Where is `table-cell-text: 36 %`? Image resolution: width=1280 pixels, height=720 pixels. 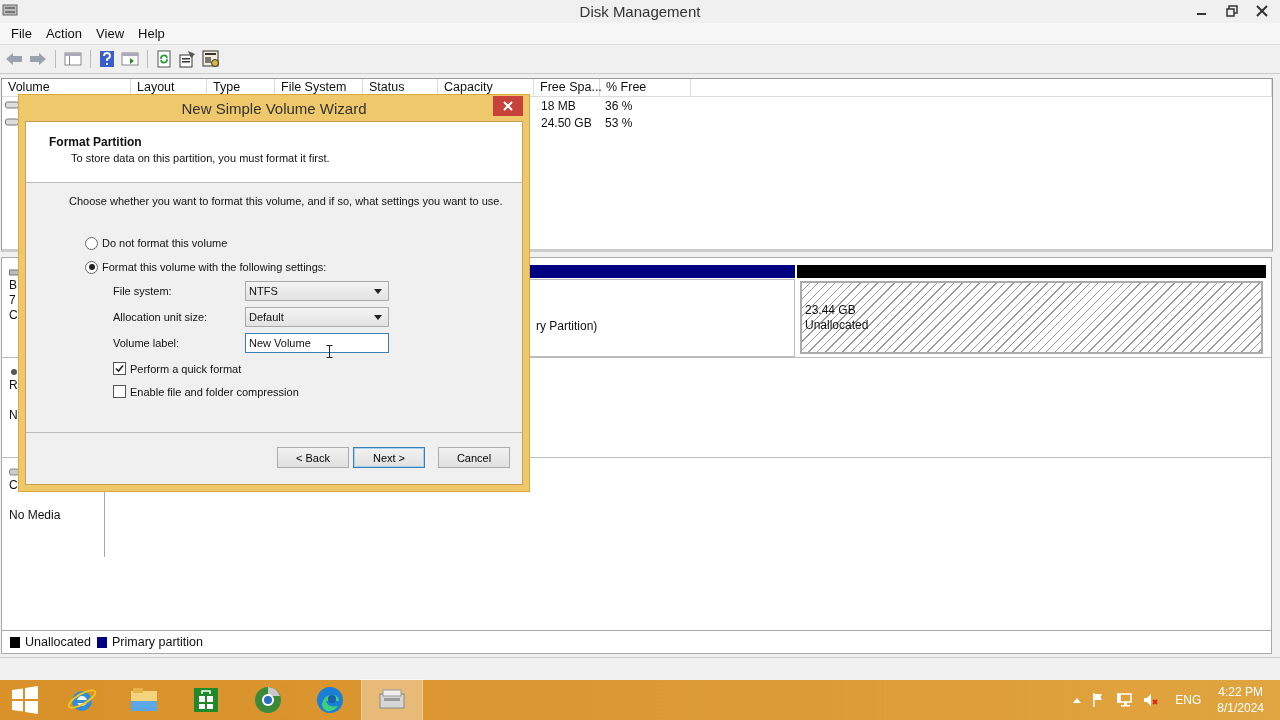 table-cell-text: 36 % is located at coordinates (619, 105).